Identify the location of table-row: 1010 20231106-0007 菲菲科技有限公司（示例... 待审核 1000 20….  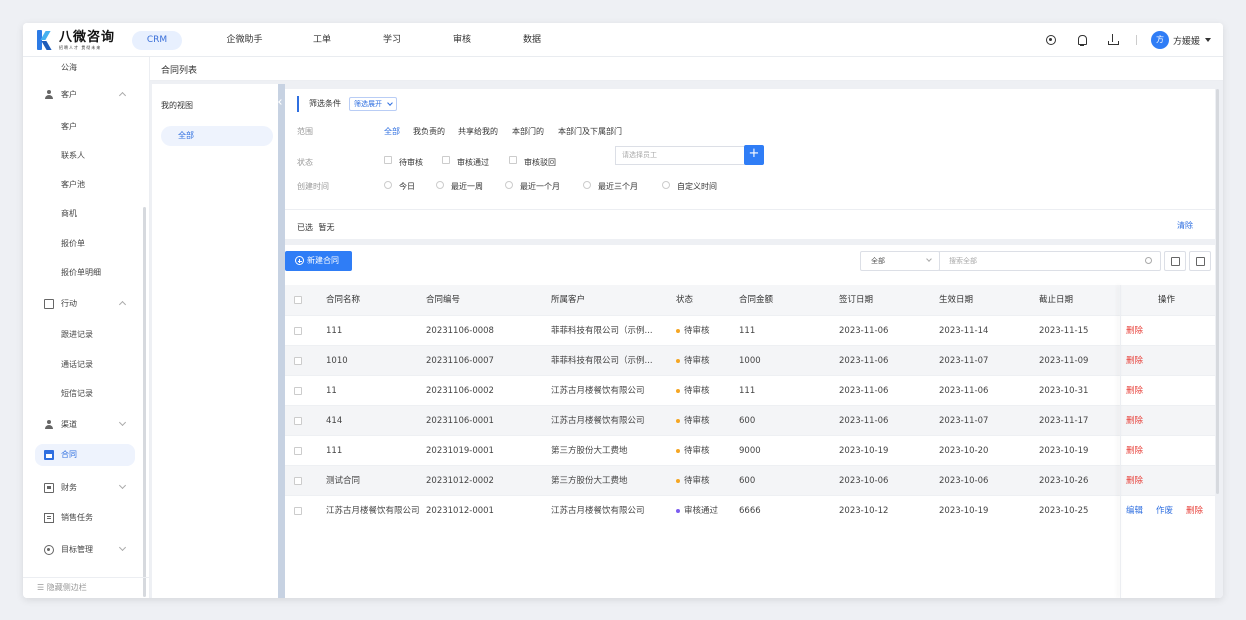
(750, 360).